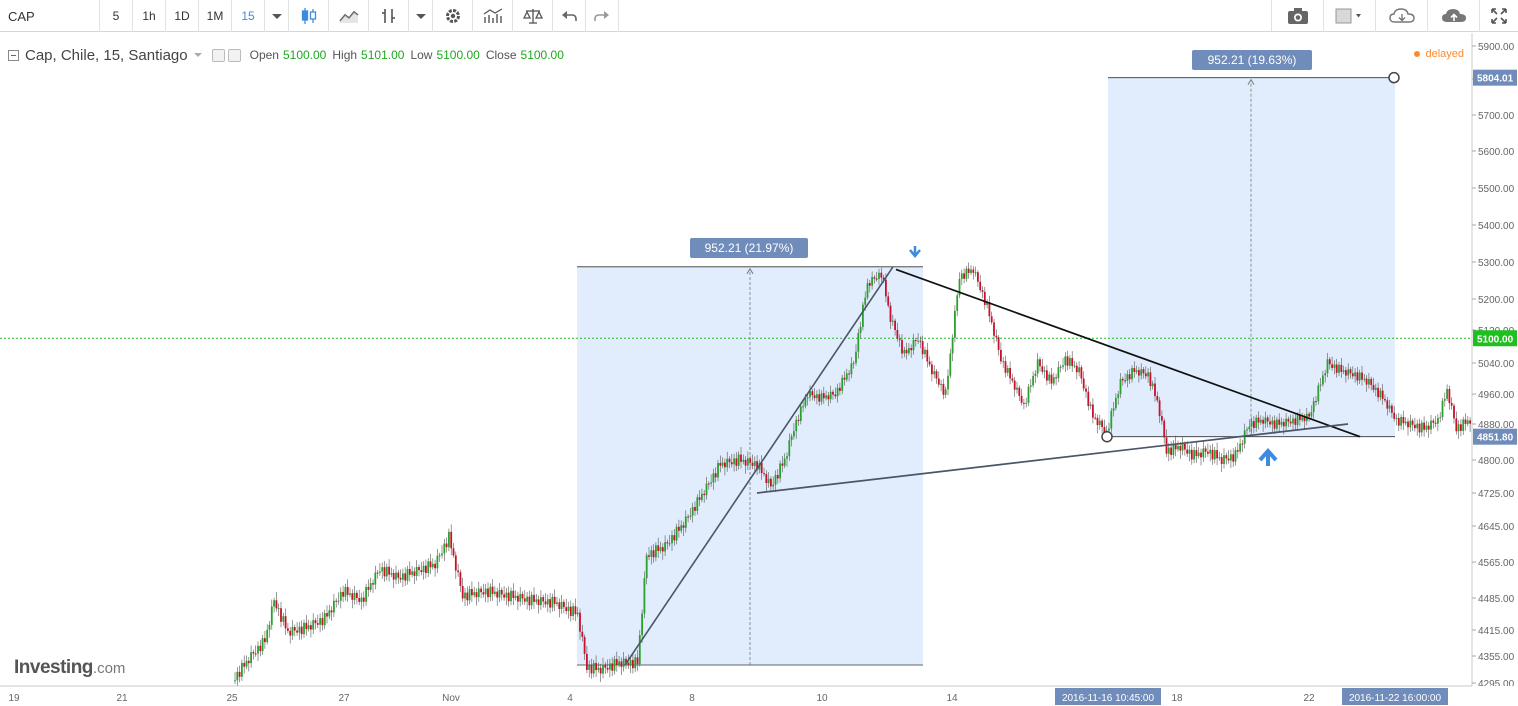 This screenshot has width=1518, height=706. I want to click on line-chart-button, so click(349, 16).